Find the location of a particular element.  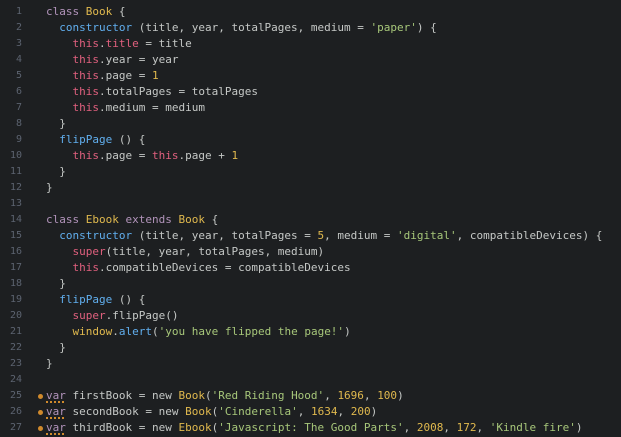

code-line: 6 this.totalPages = totalPages is located at coordinates (310, 92).